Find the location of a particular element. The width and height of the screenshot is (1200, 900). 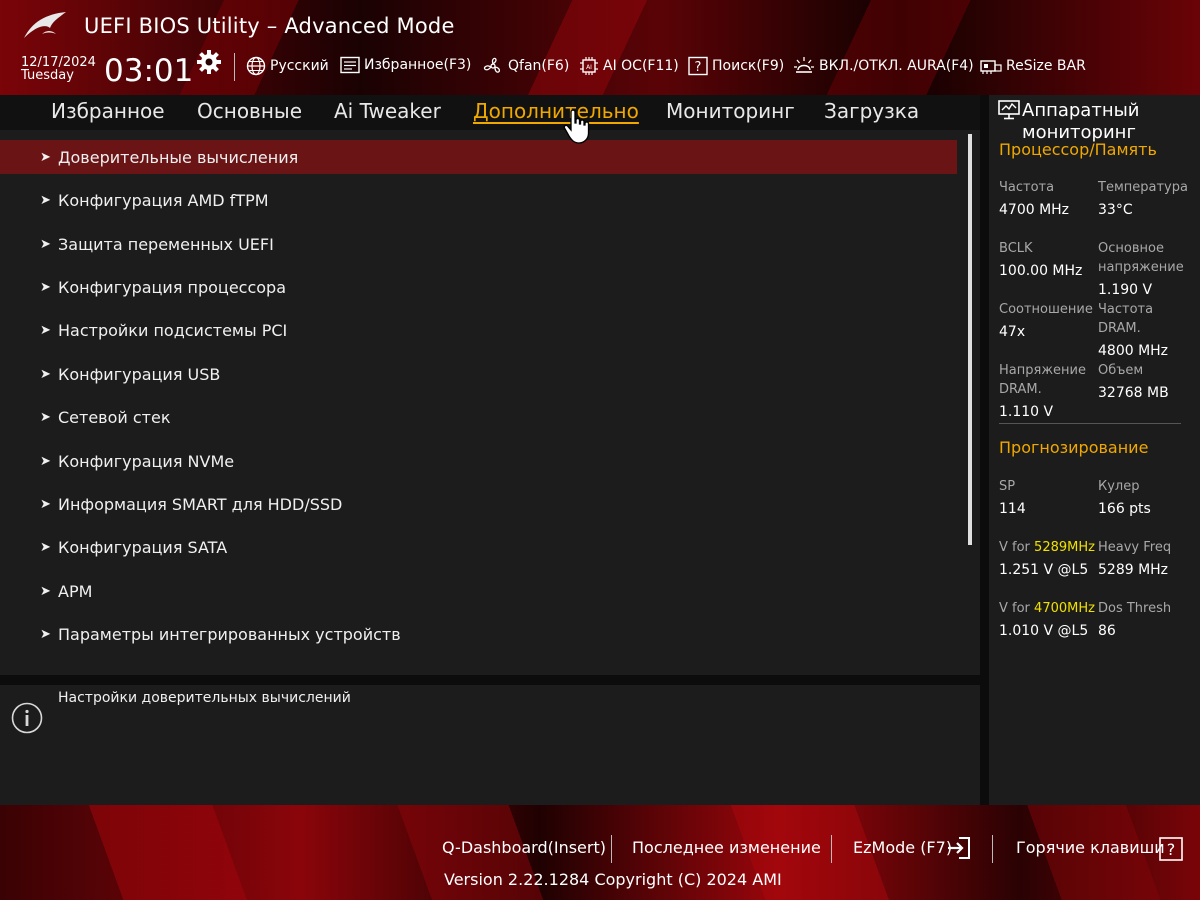

menu-item-label: Настройки подсистемы PCI is located at coordinates (173, 330).